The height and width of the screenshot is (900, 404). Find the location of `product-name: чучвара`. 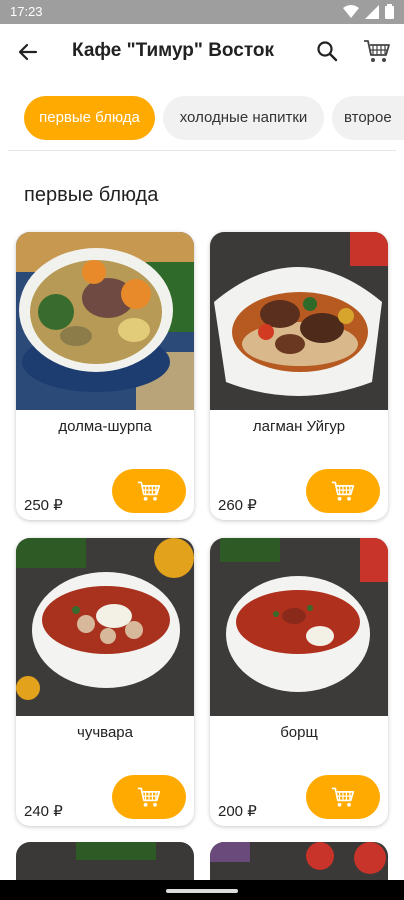

product-name: чучвара is located at coordinates (105, 732).